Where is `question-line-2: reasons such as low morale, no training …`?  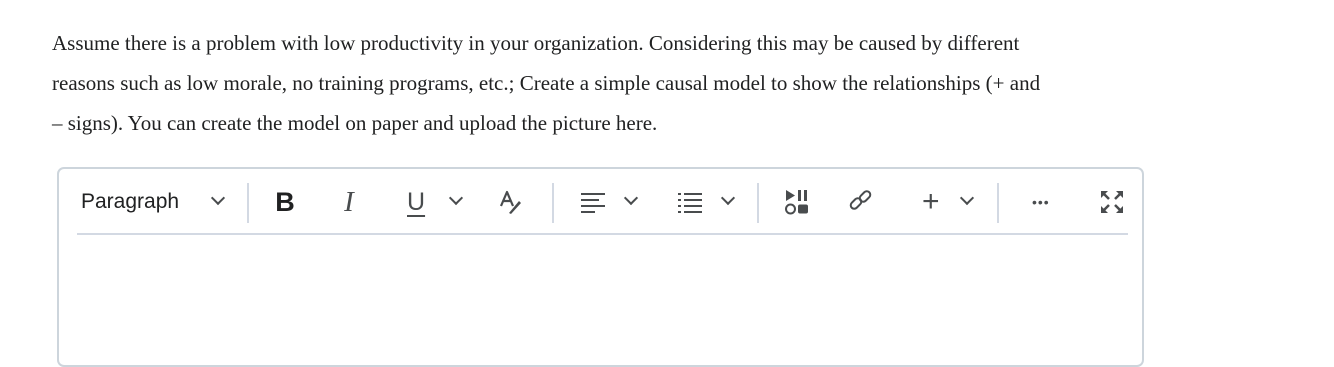
question-line-2: reasons such as low morale, no training … is located at coordinates (546, 83).